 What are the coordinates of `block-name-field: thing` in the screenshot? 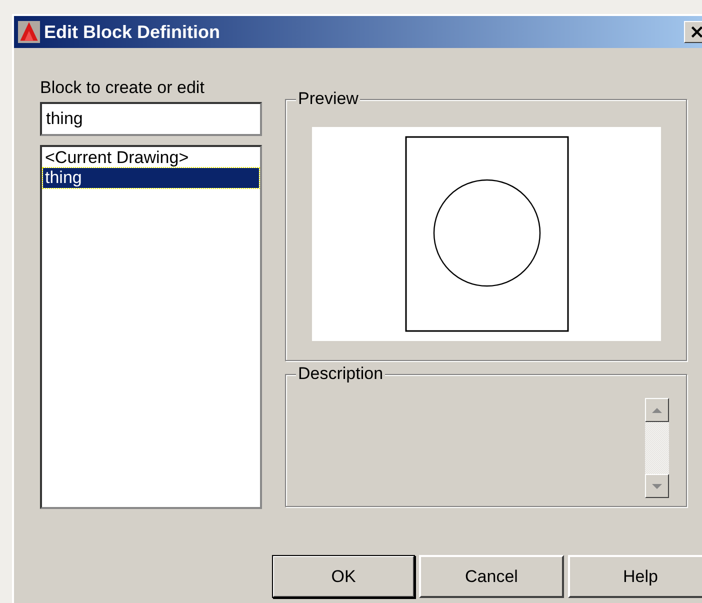 It's located at (151, 119).